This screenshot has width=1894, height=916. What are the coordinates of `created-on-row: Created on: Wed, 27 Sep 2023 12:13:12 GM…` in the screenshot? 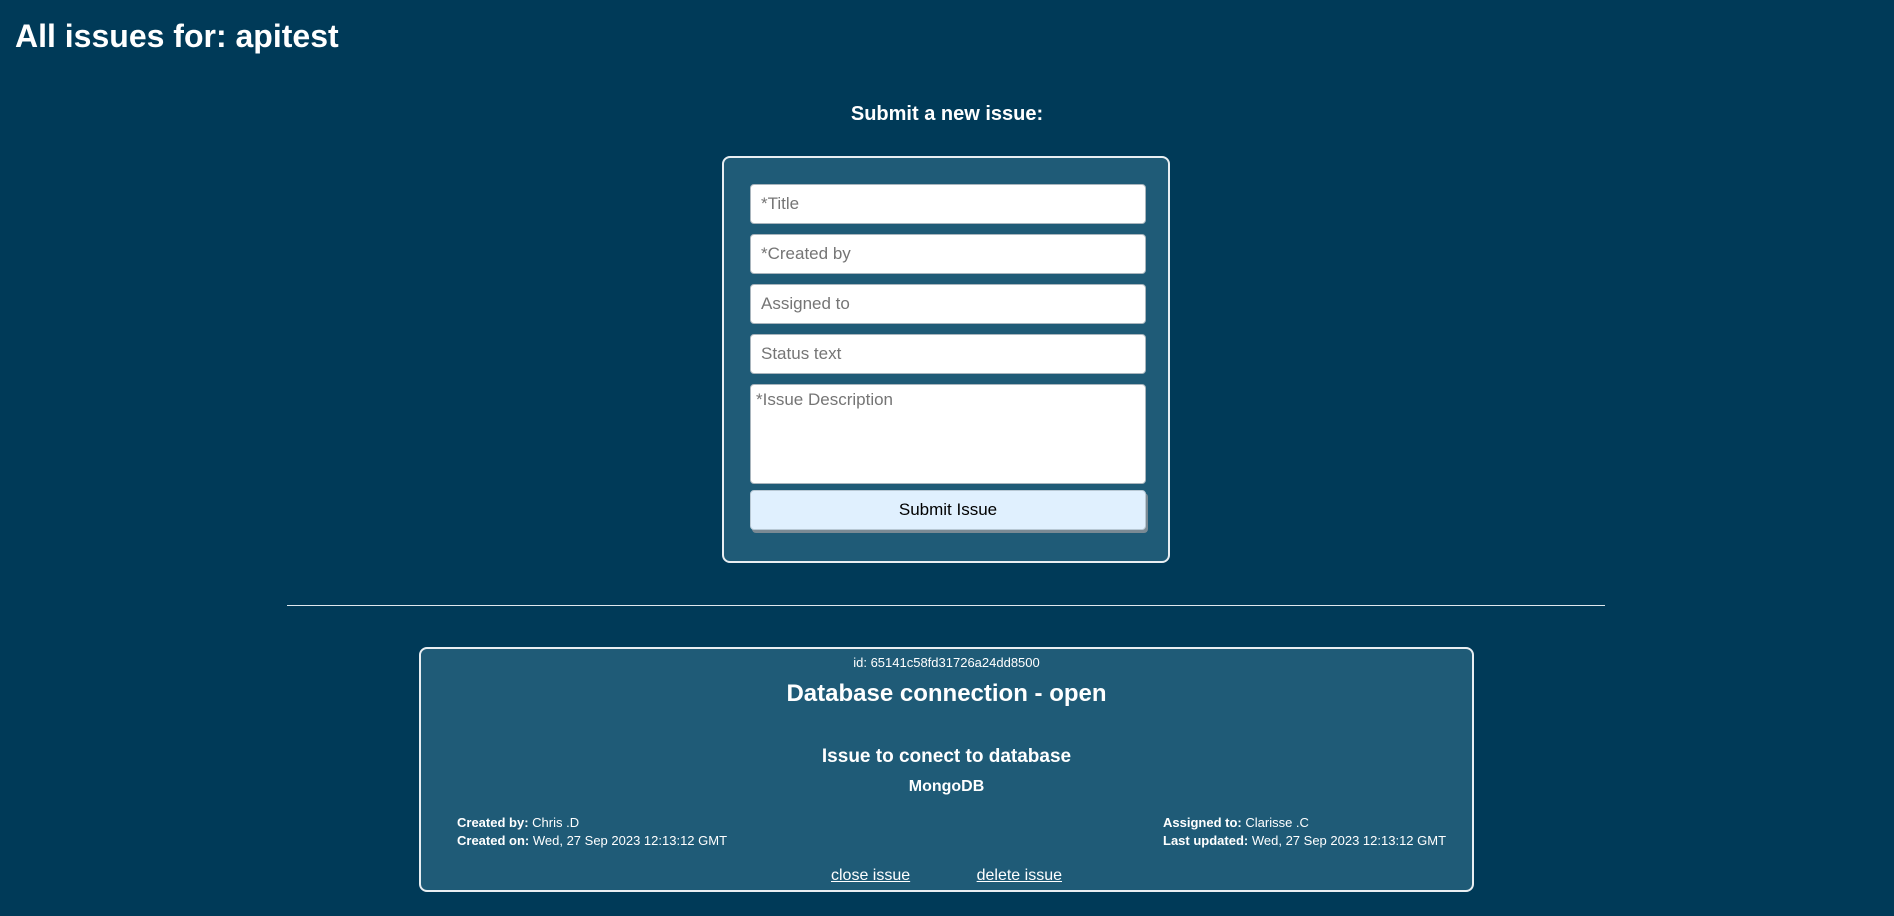 It's located at (592, 841).